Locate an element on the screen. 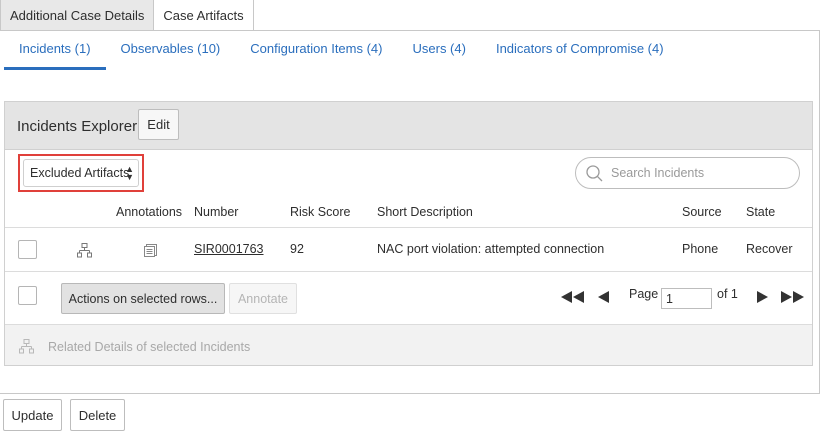  first-page-icon is located at coordinates (573, 297).